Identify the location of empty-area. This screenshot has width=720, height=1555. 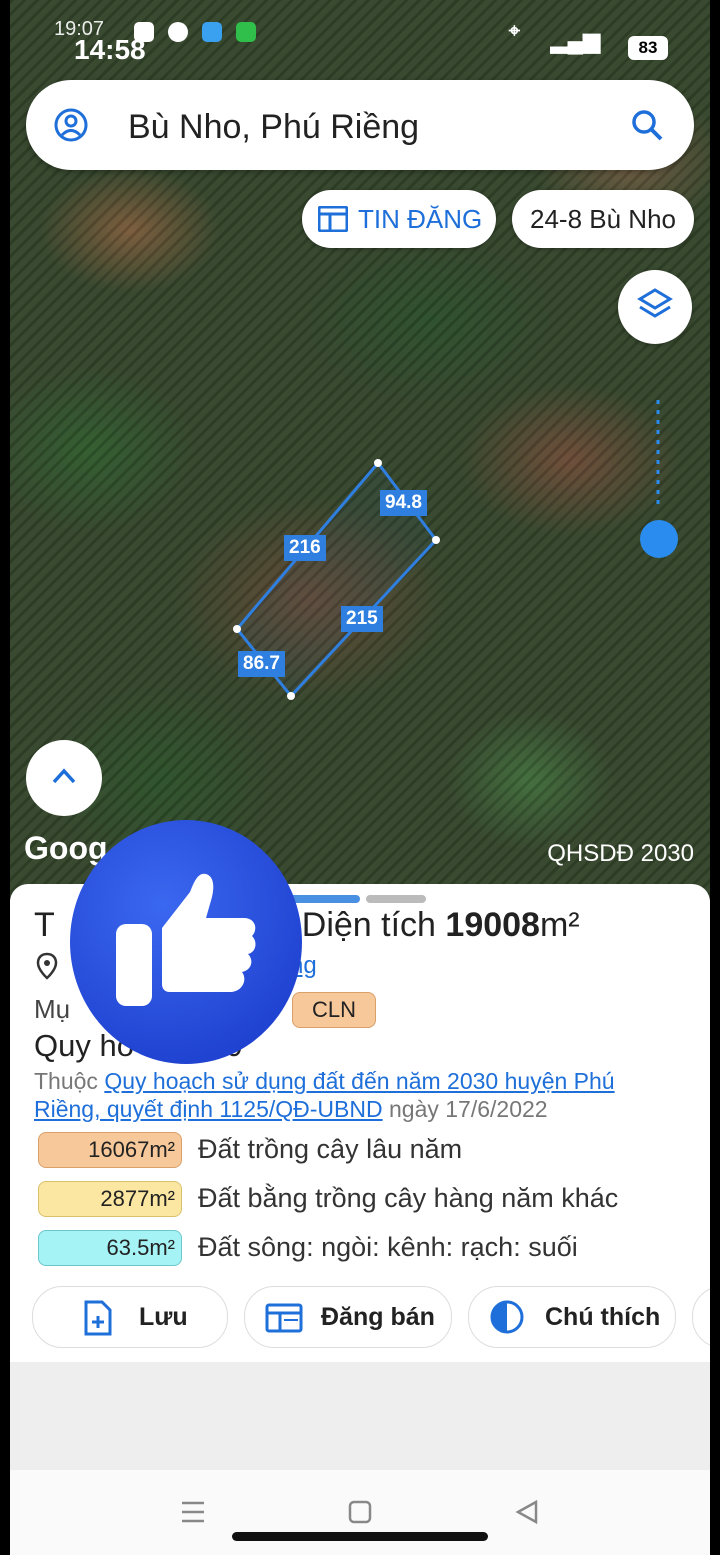
(360, 1416).